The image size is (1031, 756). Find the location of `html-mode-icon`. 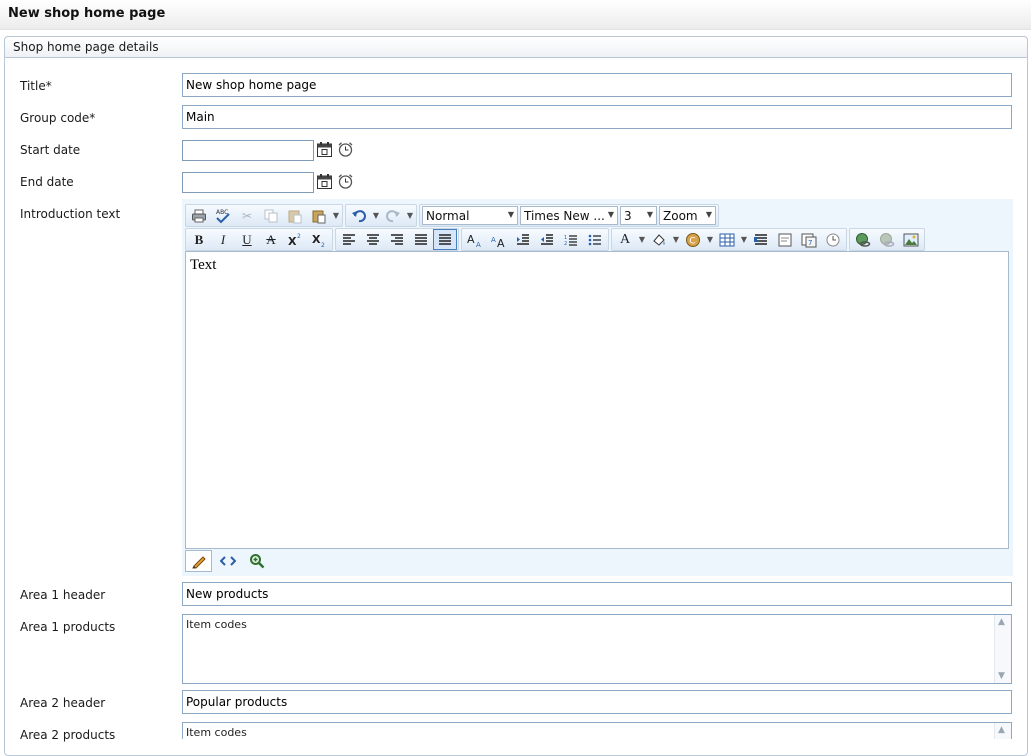

html-mode-icon is located at coordinates (227, 561).